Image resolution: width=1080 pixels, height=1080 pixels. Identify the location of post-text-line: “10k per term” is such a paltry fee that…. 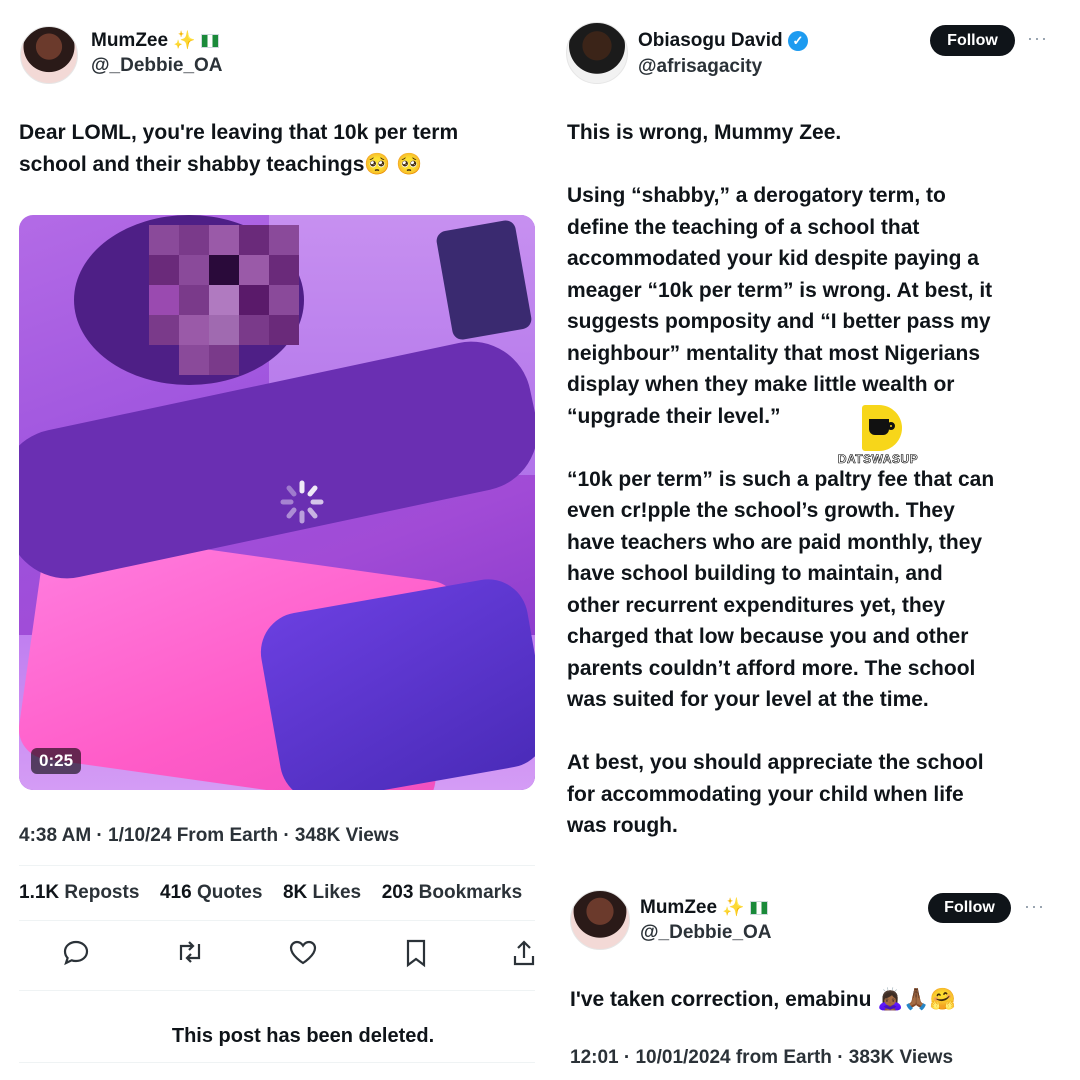
(781, 479).